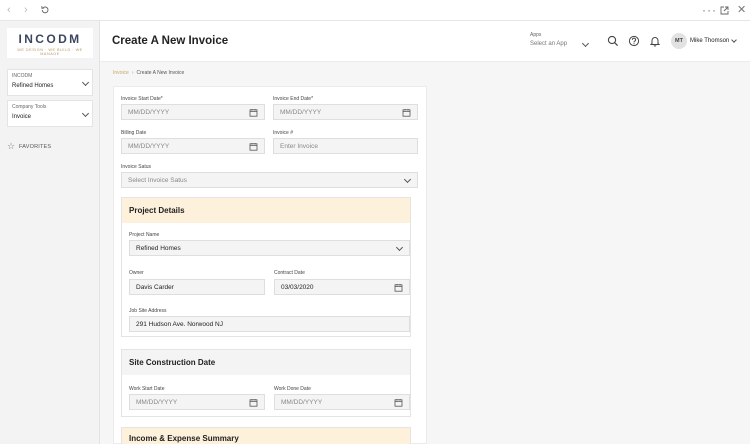  I want to click on work-start-date-input: MM/DD/YYYY, so click(197, 402).